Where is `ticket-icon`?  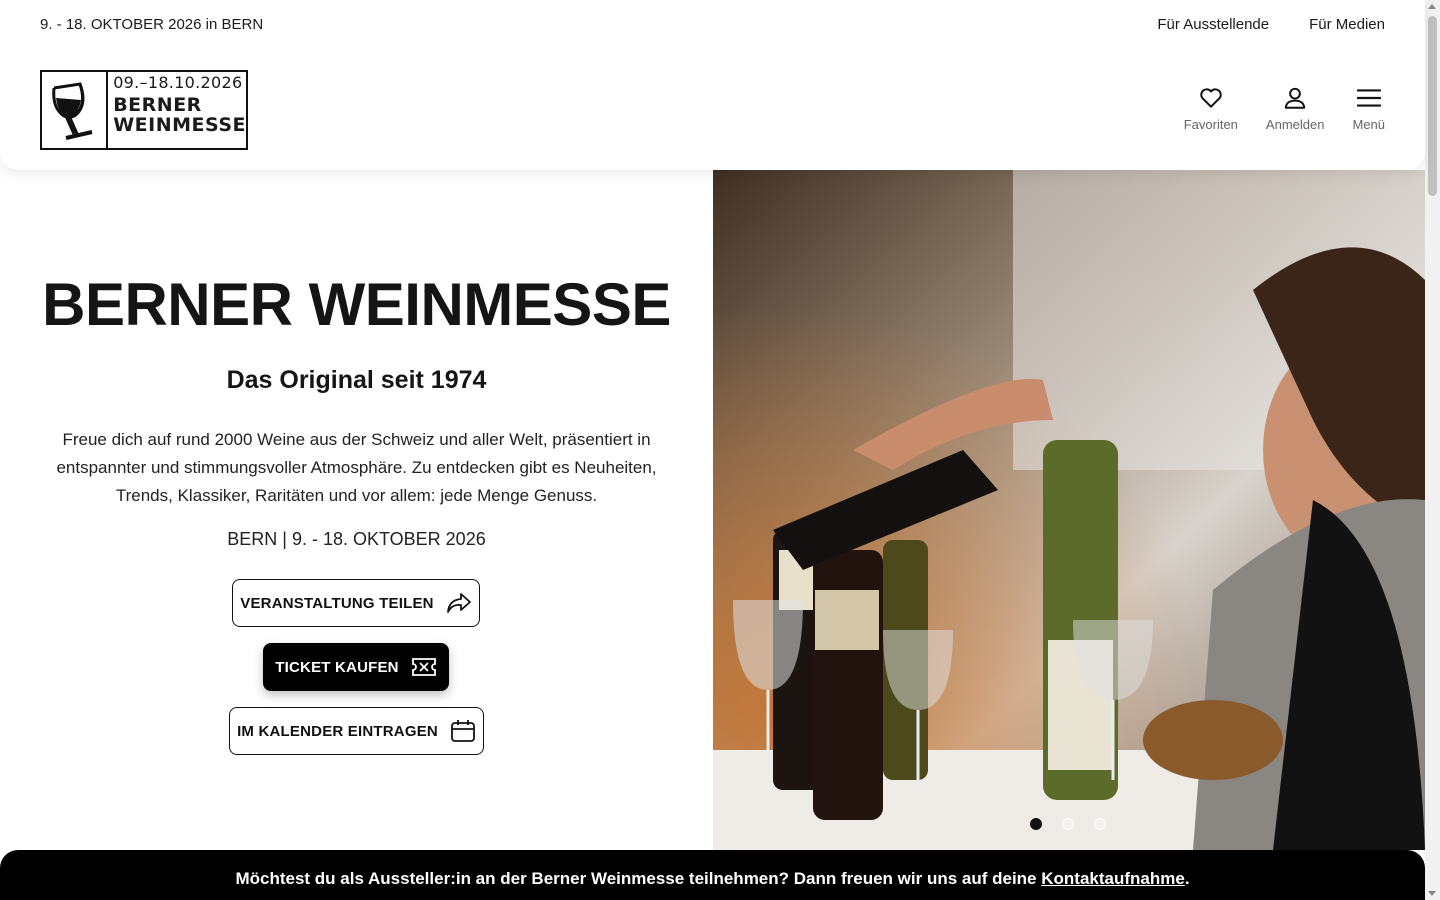 ticket-icon is located at coordinates (423, 667).